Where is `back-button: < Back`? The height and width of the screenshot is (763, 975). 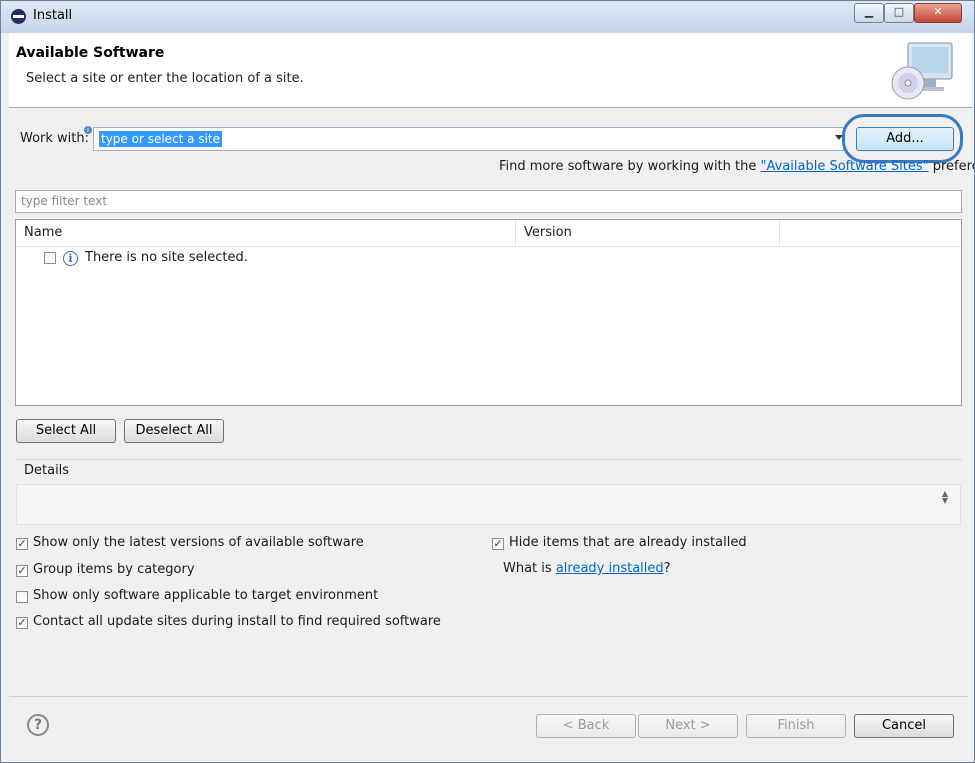
back-button: < Back is located at coordinates (586, 726).